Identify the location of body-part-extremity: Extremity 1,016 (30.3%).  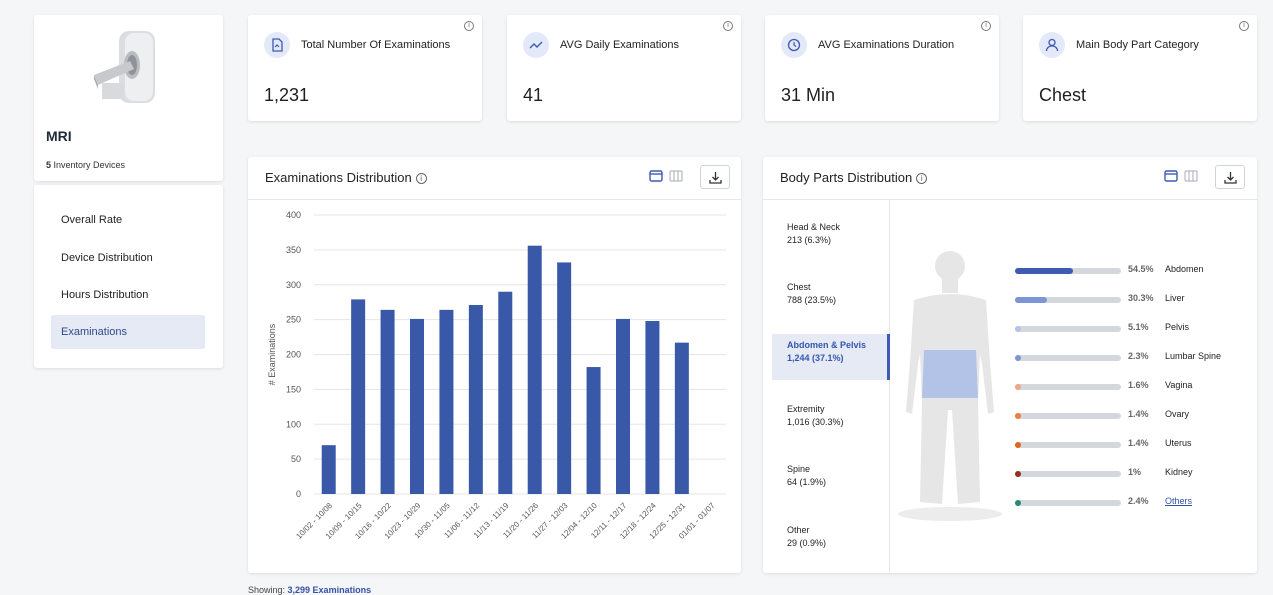
(831, 421).